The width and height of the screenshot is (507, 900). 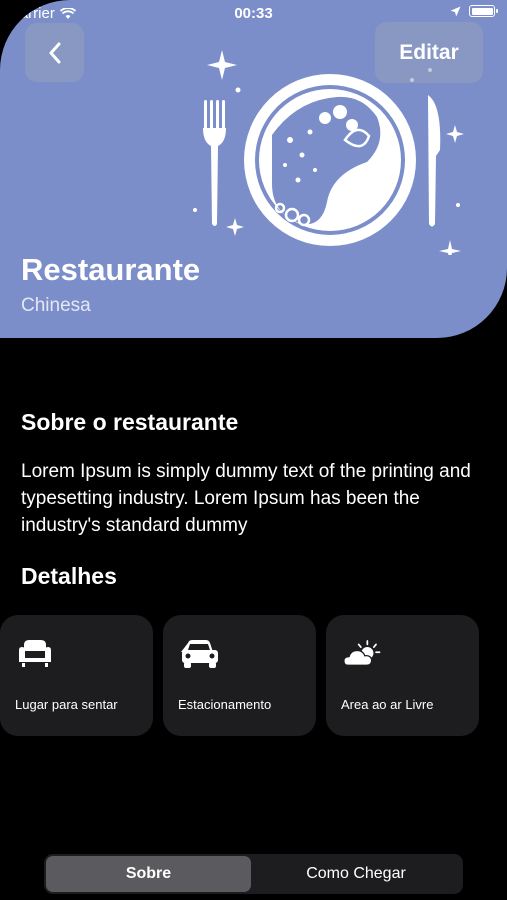 I want to click on chevron-left-icon, so click(x=54, y=52).